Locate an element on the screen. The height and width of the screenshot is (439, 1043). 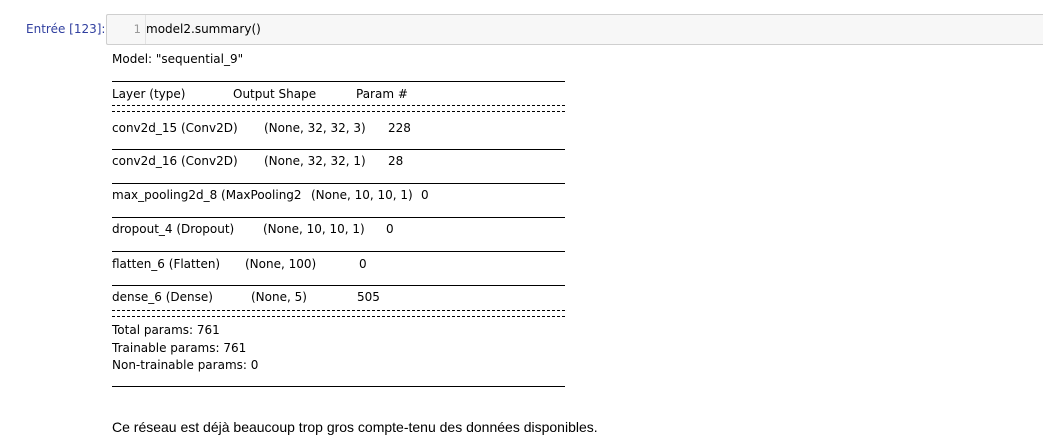
model-name-line: Model: "sequential_9" is located at coordinates (178, 59).